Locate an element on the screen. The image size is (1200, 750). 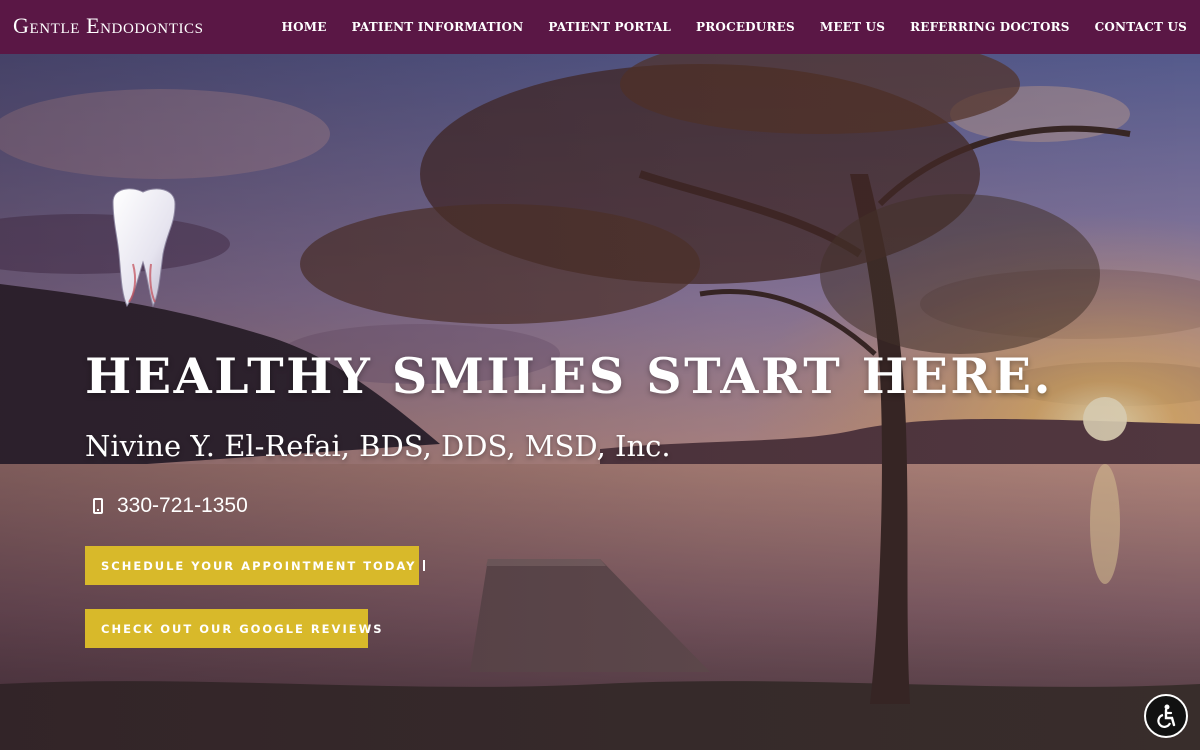
site-logo: Gentle Endodontics is located at coordinates (108, 26).